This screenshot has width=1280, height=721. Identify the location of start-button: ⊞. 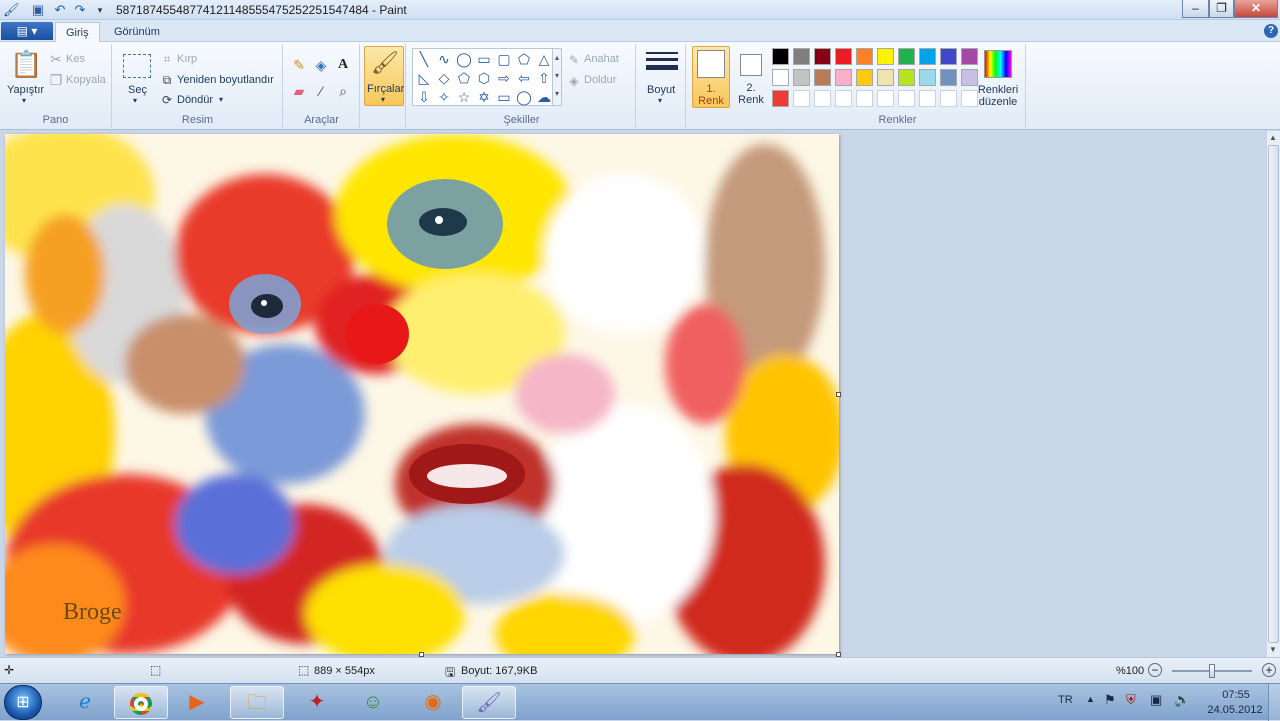
(23, 702).